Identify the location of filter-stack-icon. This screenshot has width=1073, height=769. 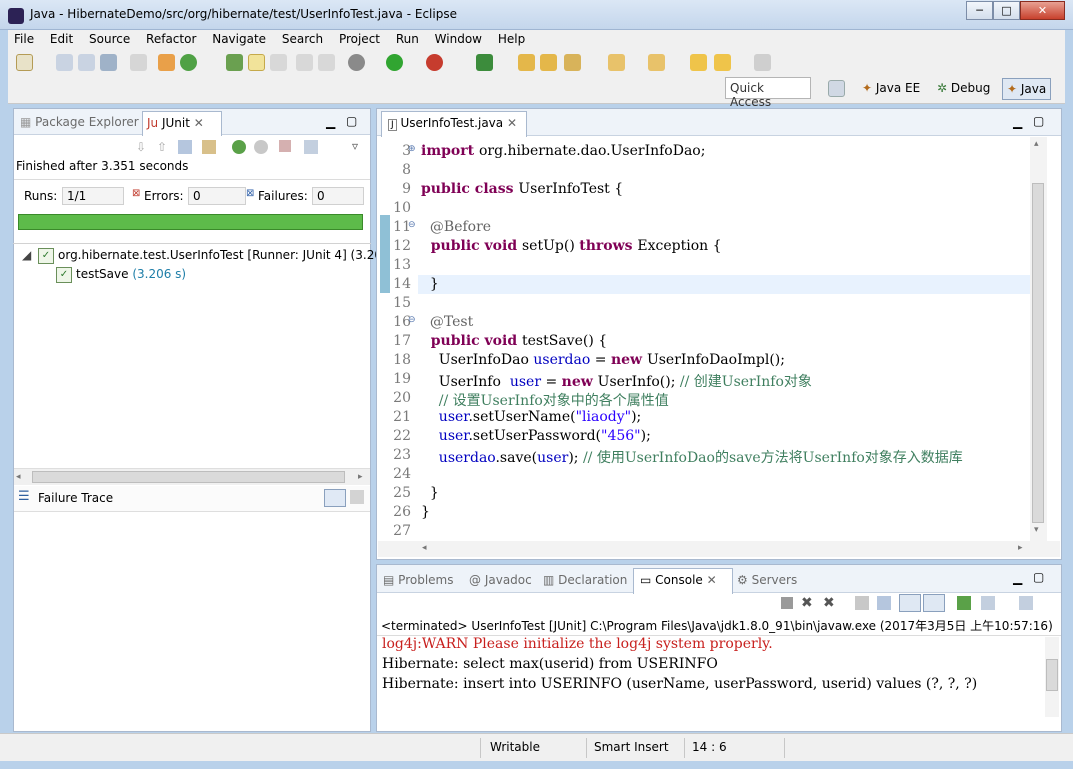
(335, 498).